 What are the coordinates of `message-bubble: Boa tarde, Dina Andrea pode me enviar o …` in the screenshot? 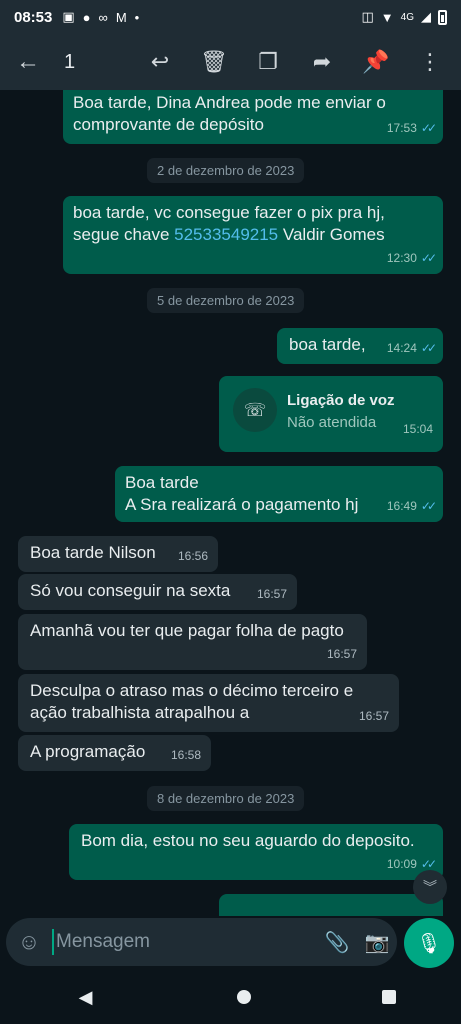 It's located at (253, 117).